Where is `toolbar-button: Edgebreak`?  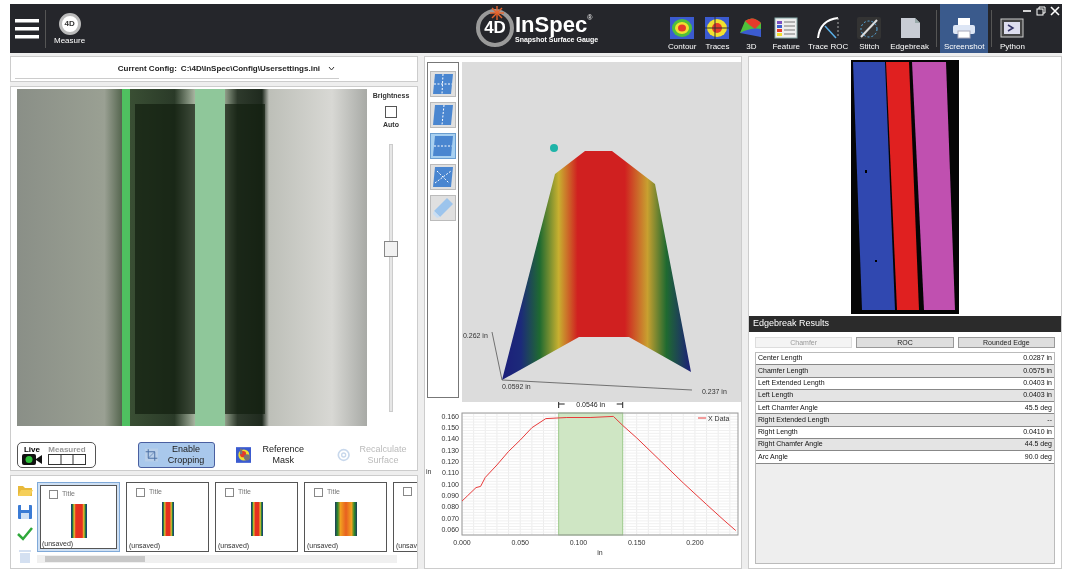 toolbar-button: Edgebreak is located at coordinates (909, 28).